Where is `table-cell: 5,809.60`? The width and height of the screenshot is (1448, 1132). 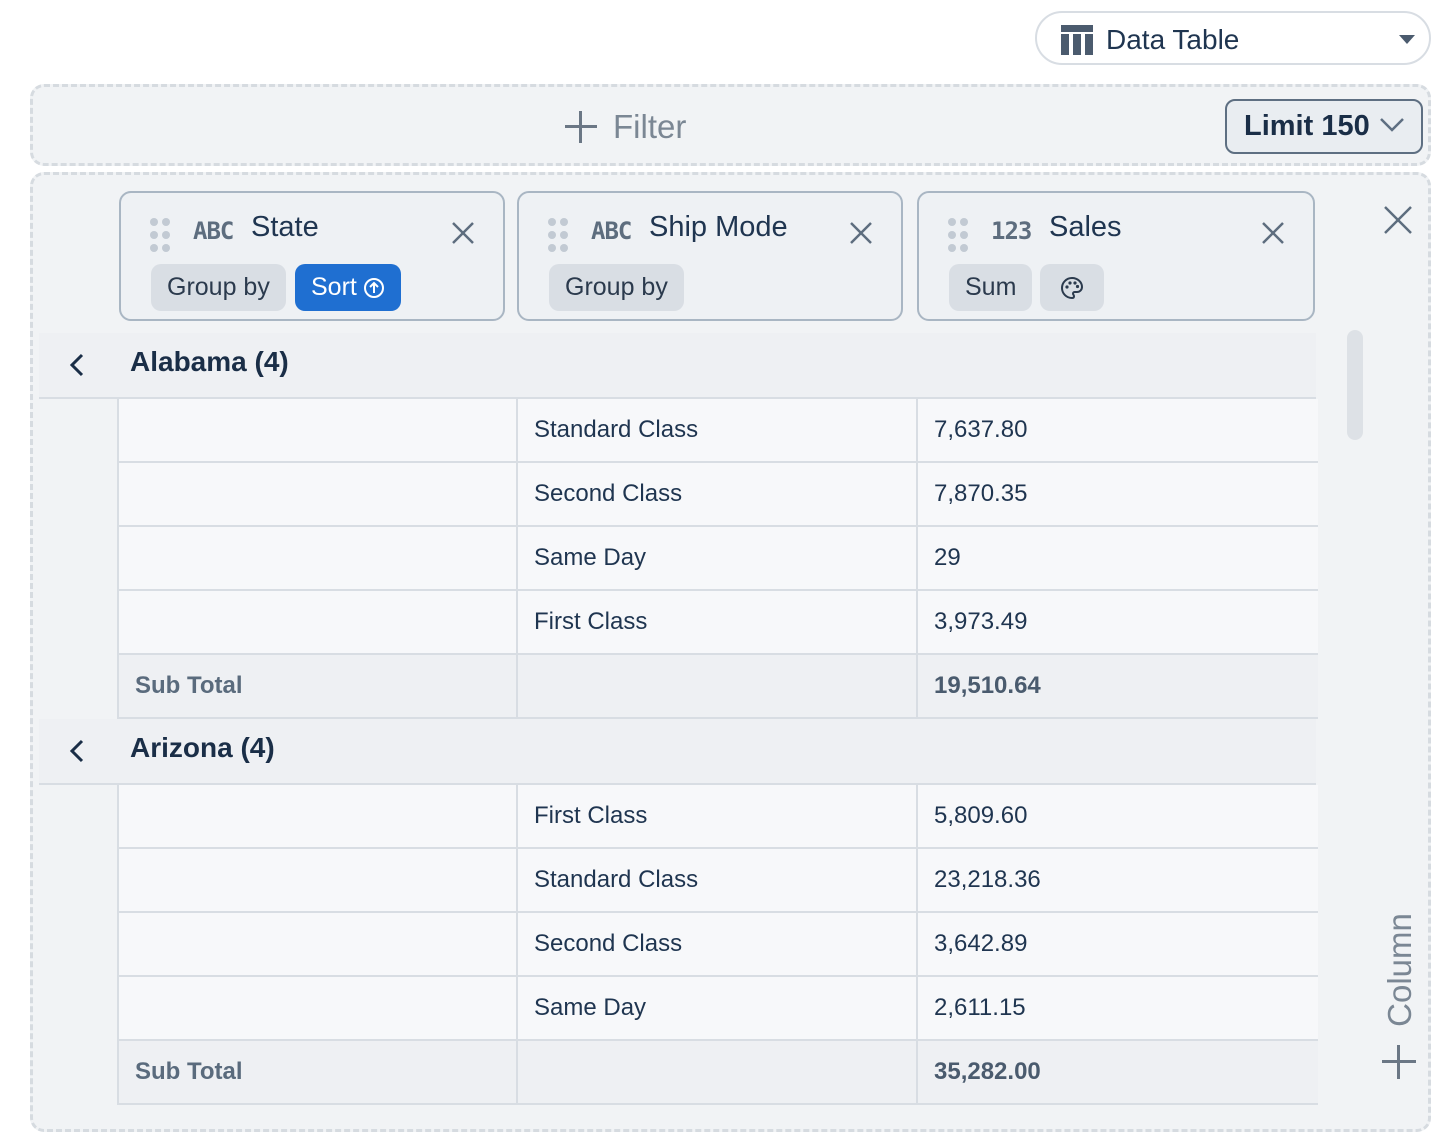 table-cell: 5,809.60 is located at coordinates (981, 815).